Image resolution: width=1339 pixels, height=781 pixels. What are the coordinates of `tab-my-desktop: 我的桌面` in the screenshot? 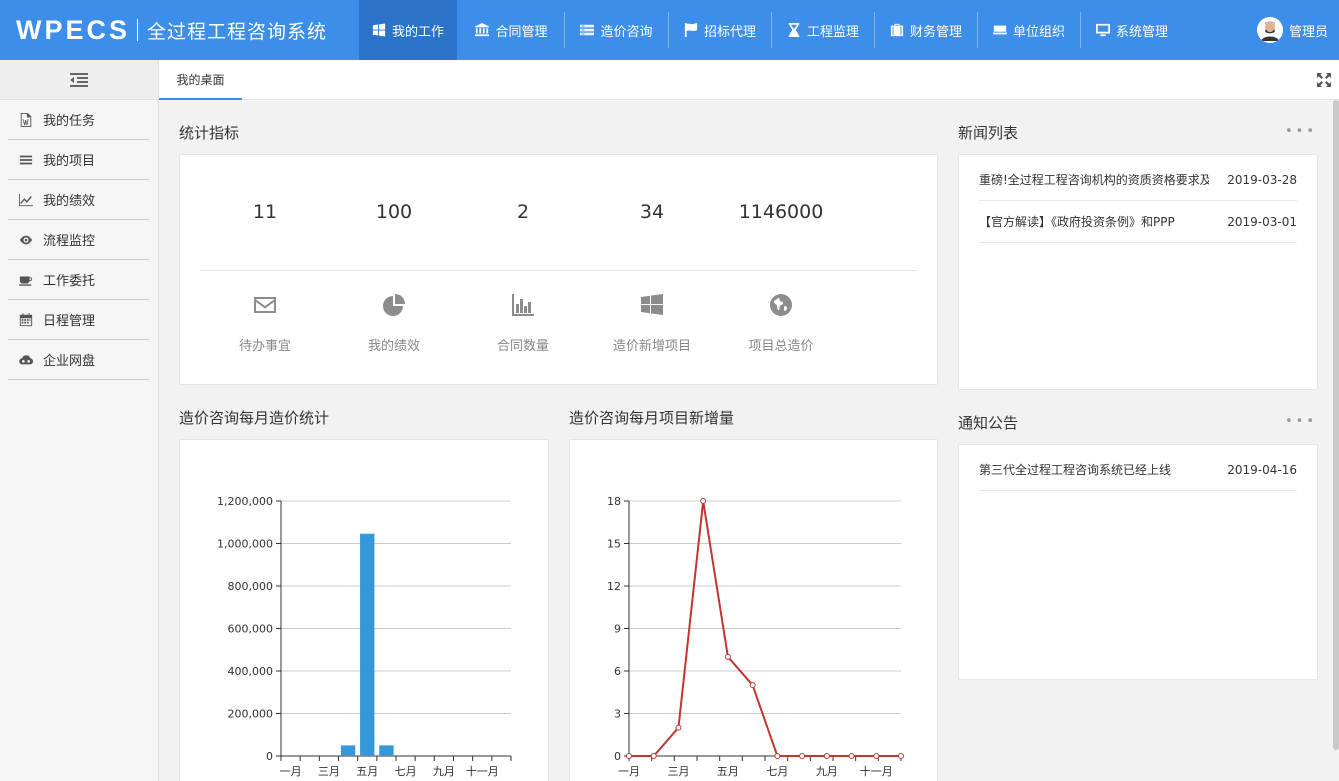 It's located at (200, 80).